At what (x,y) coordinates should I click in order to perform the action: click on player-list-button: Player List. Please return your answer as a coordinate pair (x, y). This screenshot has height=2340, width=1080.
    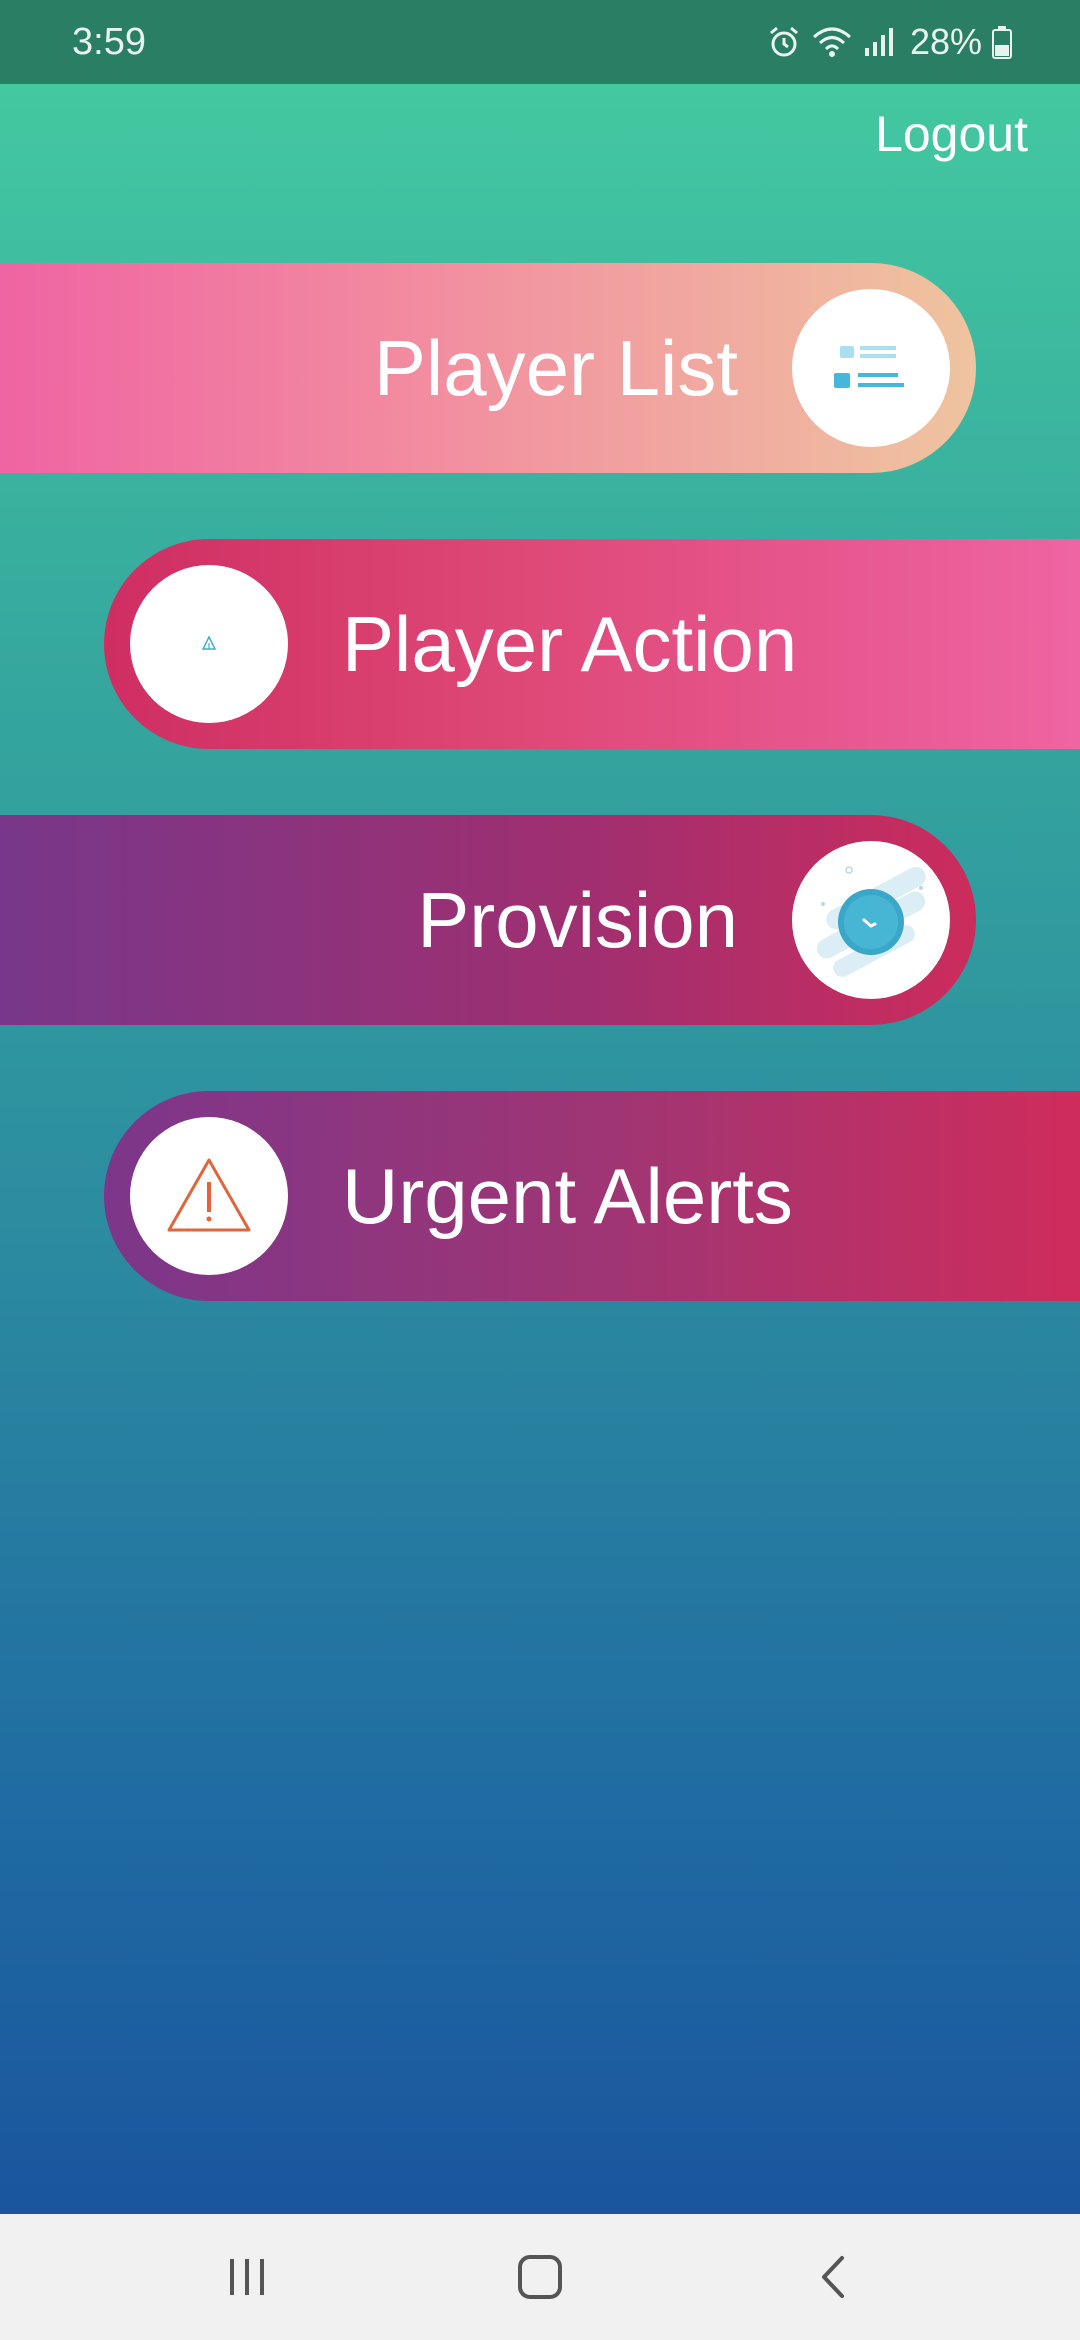
    Looking at the image, I should click on (488, 368).